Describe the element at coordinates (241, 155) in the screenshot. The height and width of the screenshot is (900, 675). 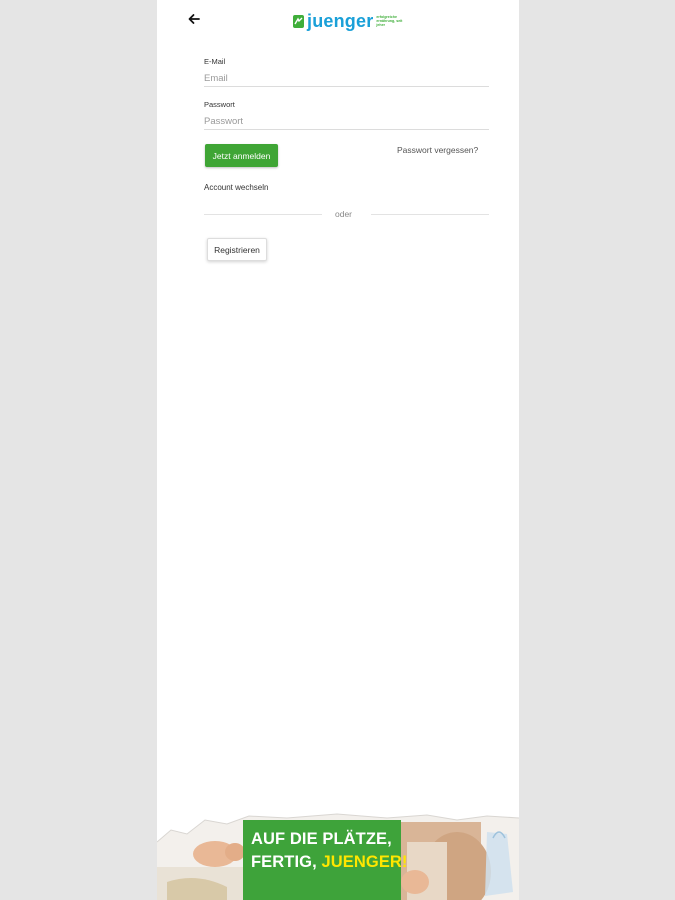
I see `login-button: Jetzt anmelden` at that location.